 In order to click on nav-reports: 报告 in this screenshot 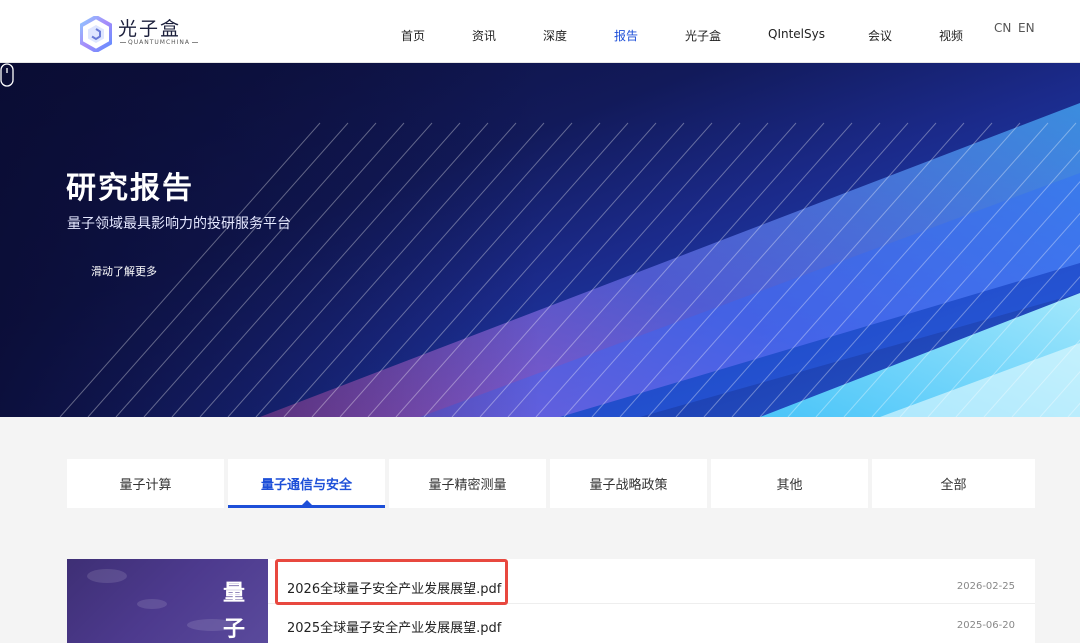, I will do `click(626, 35)`.